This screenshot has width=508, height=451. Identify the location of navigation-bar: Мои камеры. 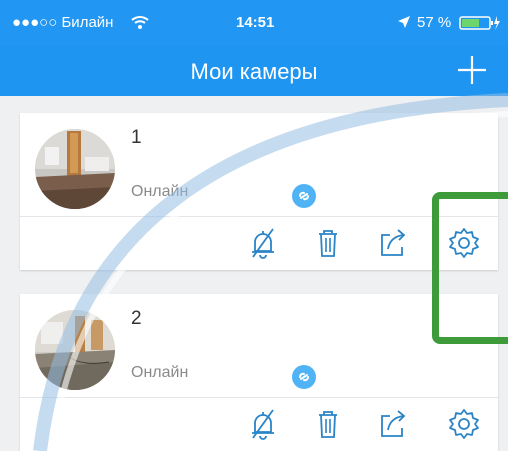
(254, 71).